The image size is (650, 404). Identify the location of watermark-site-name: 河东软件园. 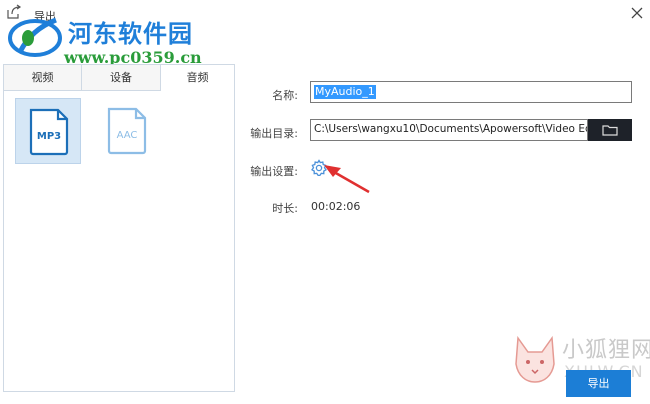
(130, 33).